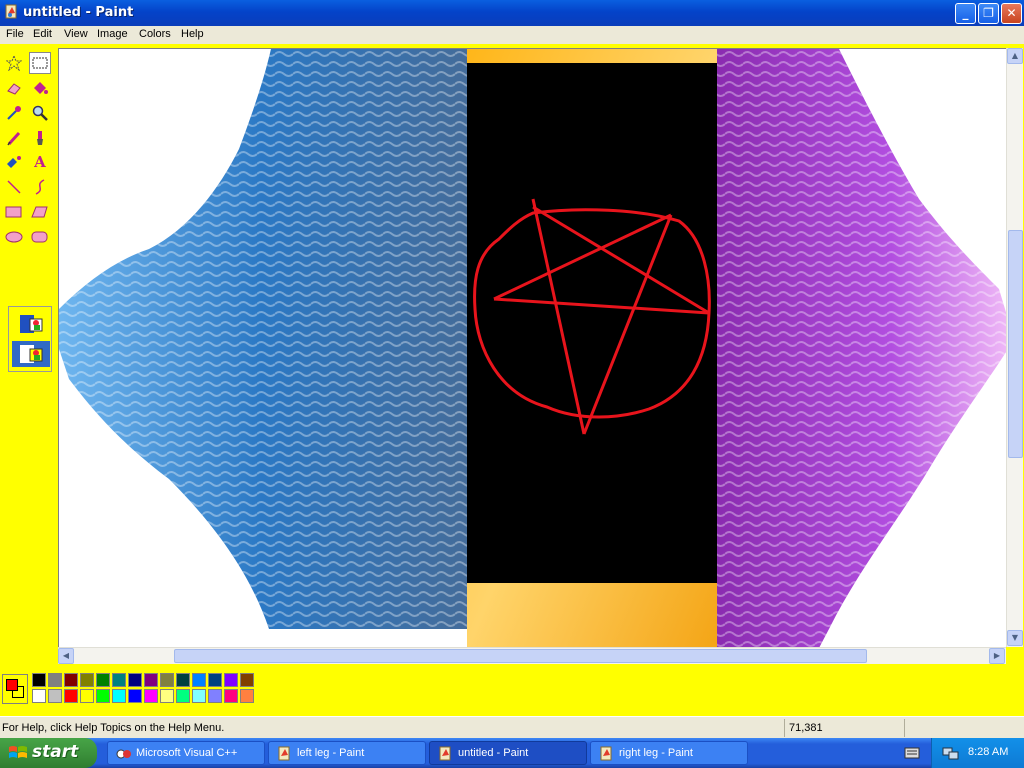  I want to click on vertical-scroll-thumb, so click(1015, 344).